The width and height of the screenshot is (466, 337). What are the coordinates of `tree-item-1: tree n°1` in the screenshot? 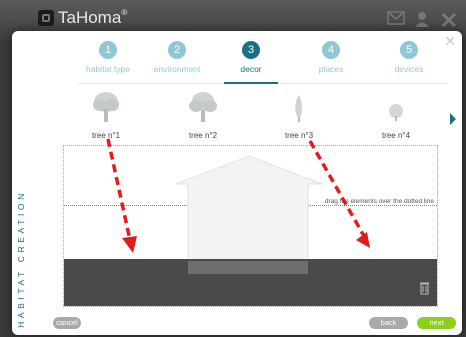 It's located at (106, 115).